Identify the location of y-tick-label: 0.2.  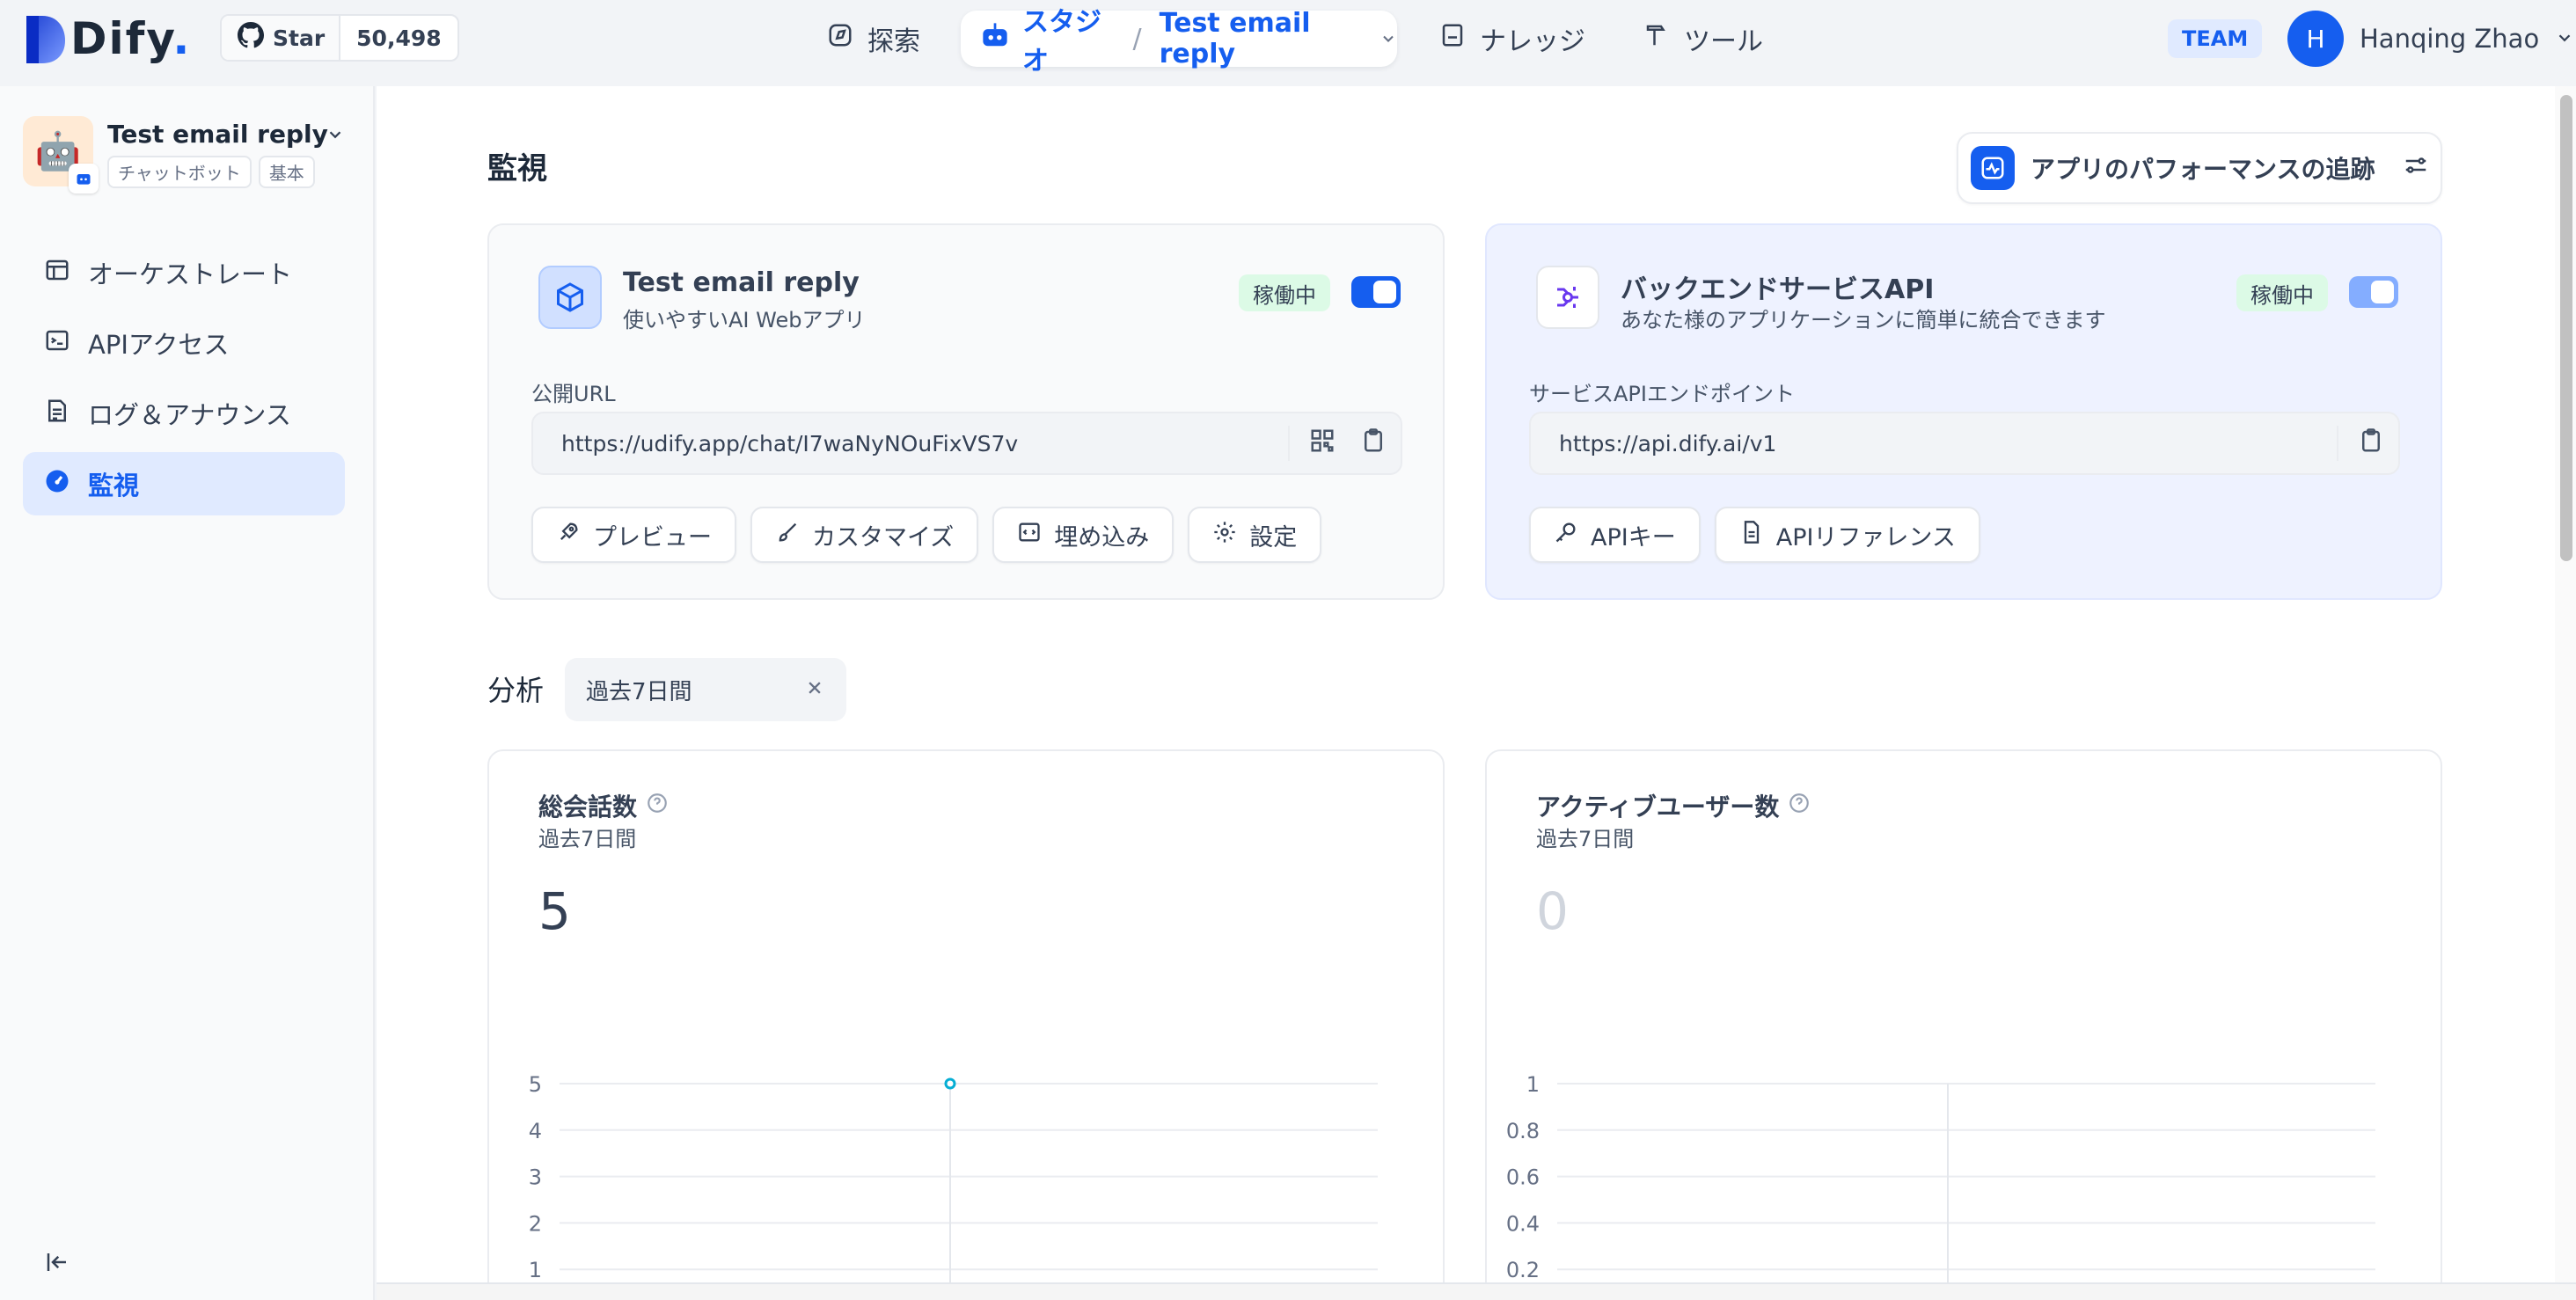
(1523, 1270).